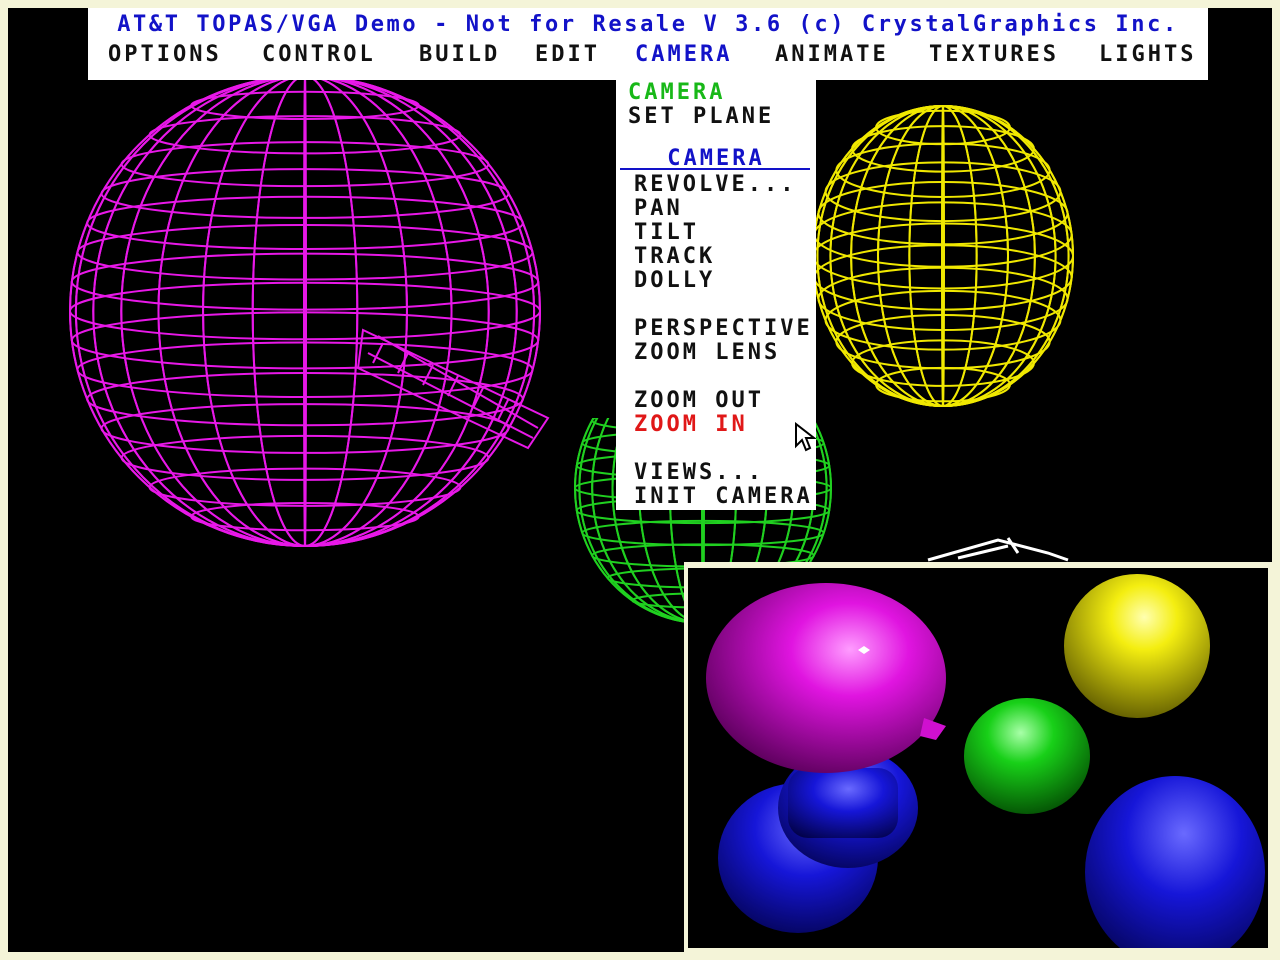 The image size is (1280, 960). Describe the element at coordinates (723, 328) in the screenshot. I see `menu-item-perspective: PERSPECTIVE` at that location.